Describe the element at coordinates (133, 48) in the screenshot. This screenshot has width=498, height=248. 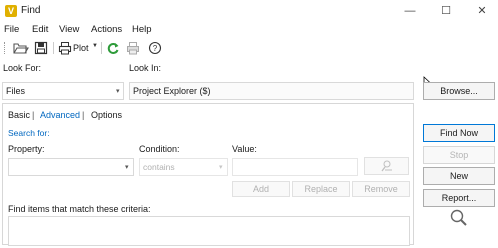
I see `printer-disabled-icon` at that location.